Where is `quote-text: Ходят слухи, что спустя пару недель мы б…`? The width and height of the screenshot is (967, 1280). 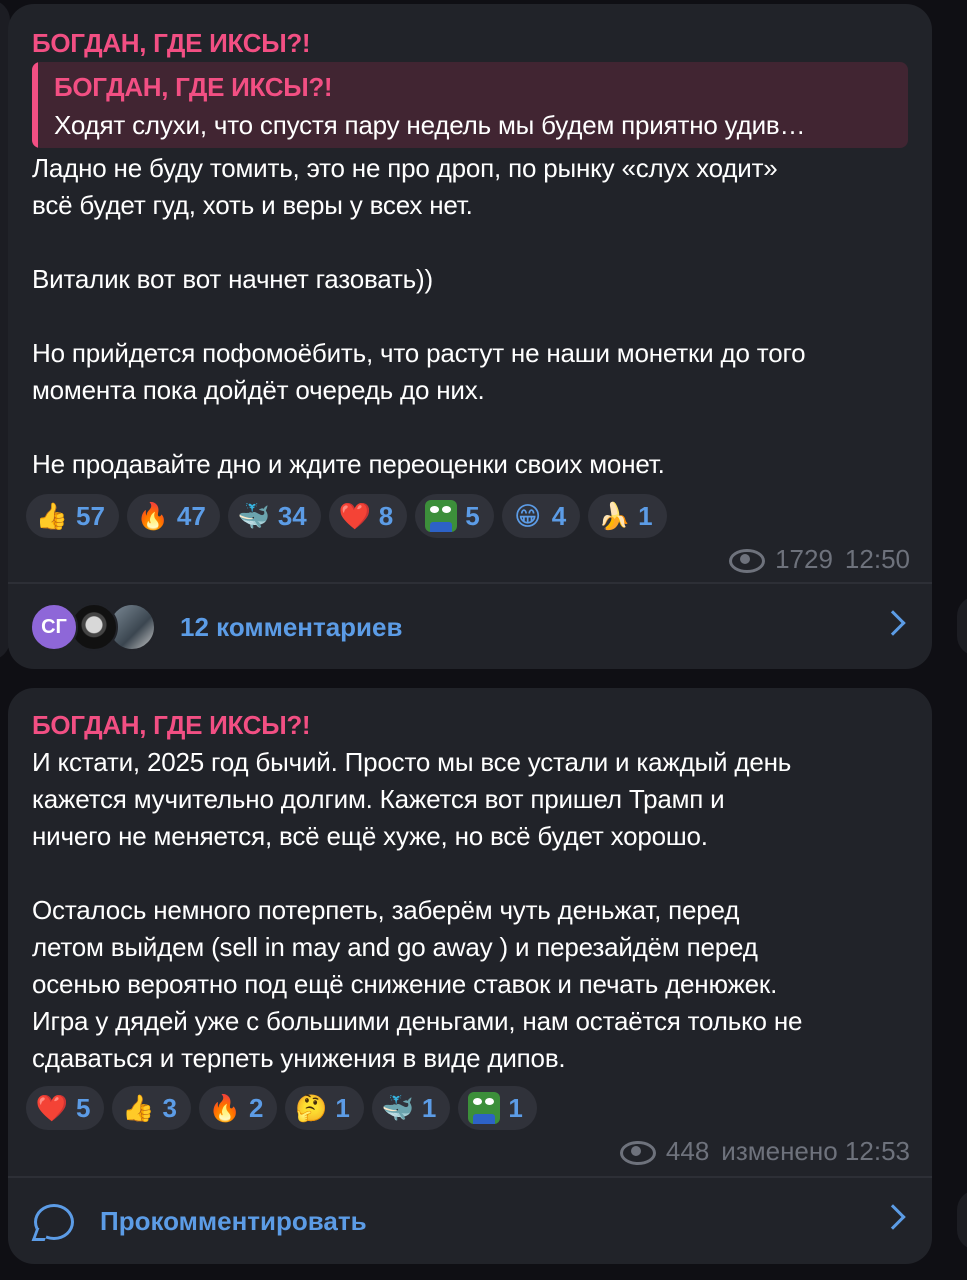
quote-text: Ходят слухи, что спустя пару недель мы б… is located at coordinates (430, 125).